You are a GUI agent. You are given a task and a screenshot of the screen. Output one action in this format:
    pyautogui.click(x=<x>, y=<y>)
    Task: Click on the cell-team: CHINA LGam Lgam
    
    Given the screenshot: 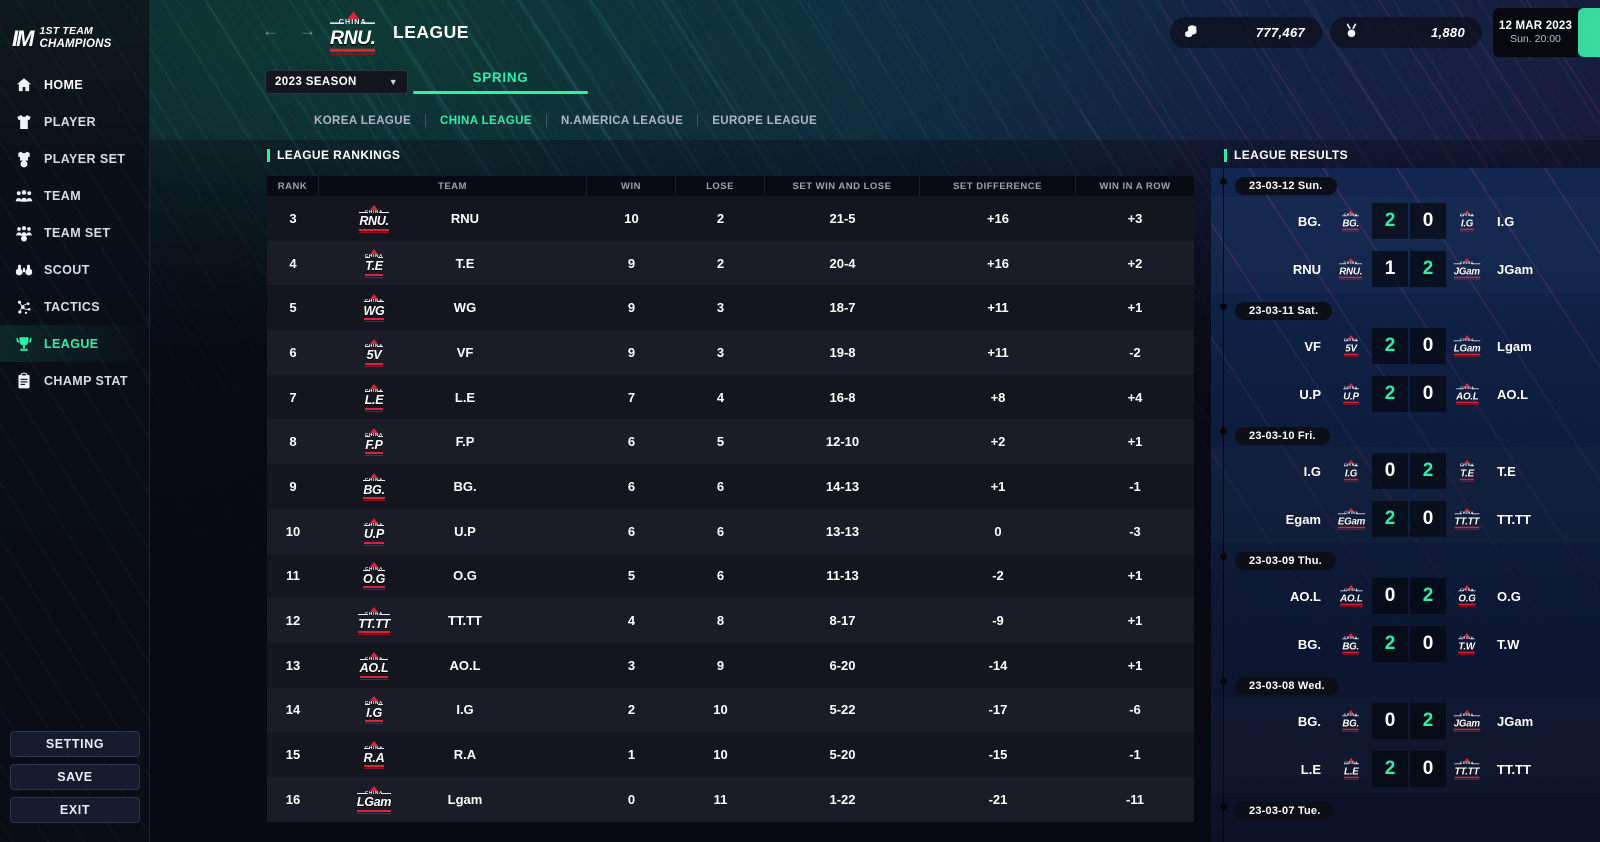 What is the action you would take?
    pyautogui.click(x=453, y=799)
    